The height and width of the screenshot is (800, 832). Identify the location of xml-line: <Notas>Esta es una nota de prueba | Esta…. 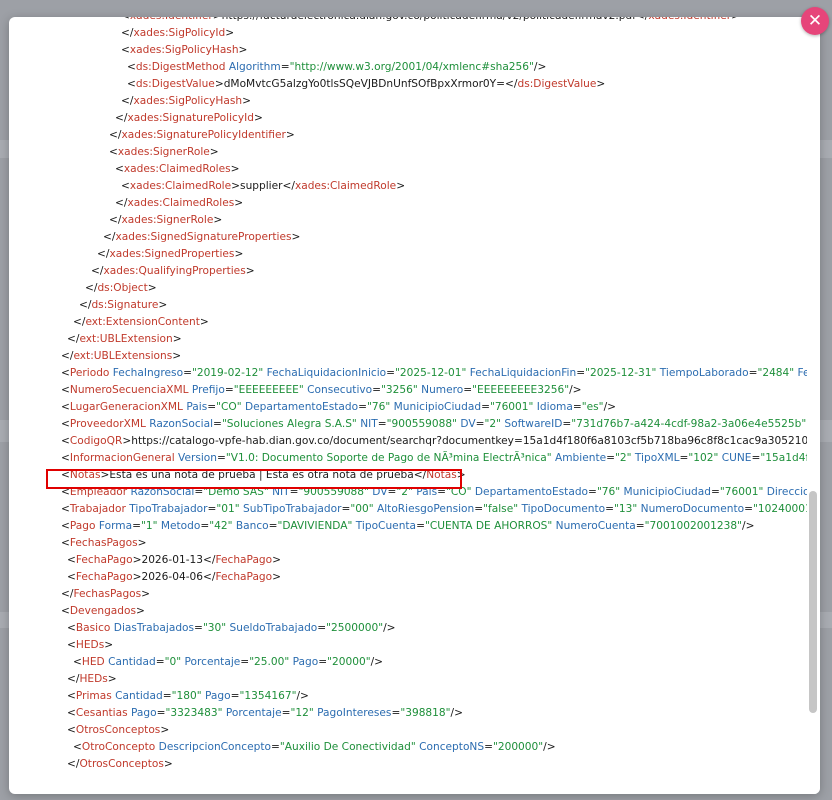
(263, 475).